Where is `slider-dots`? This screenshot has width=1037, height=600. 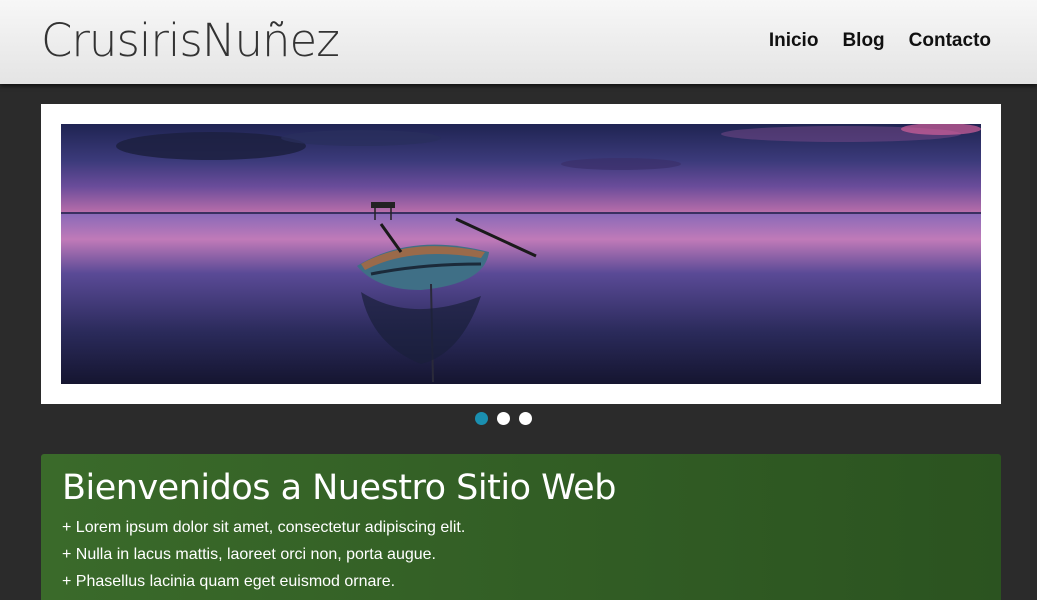 slider-dots is located at coordinates (503, 418).